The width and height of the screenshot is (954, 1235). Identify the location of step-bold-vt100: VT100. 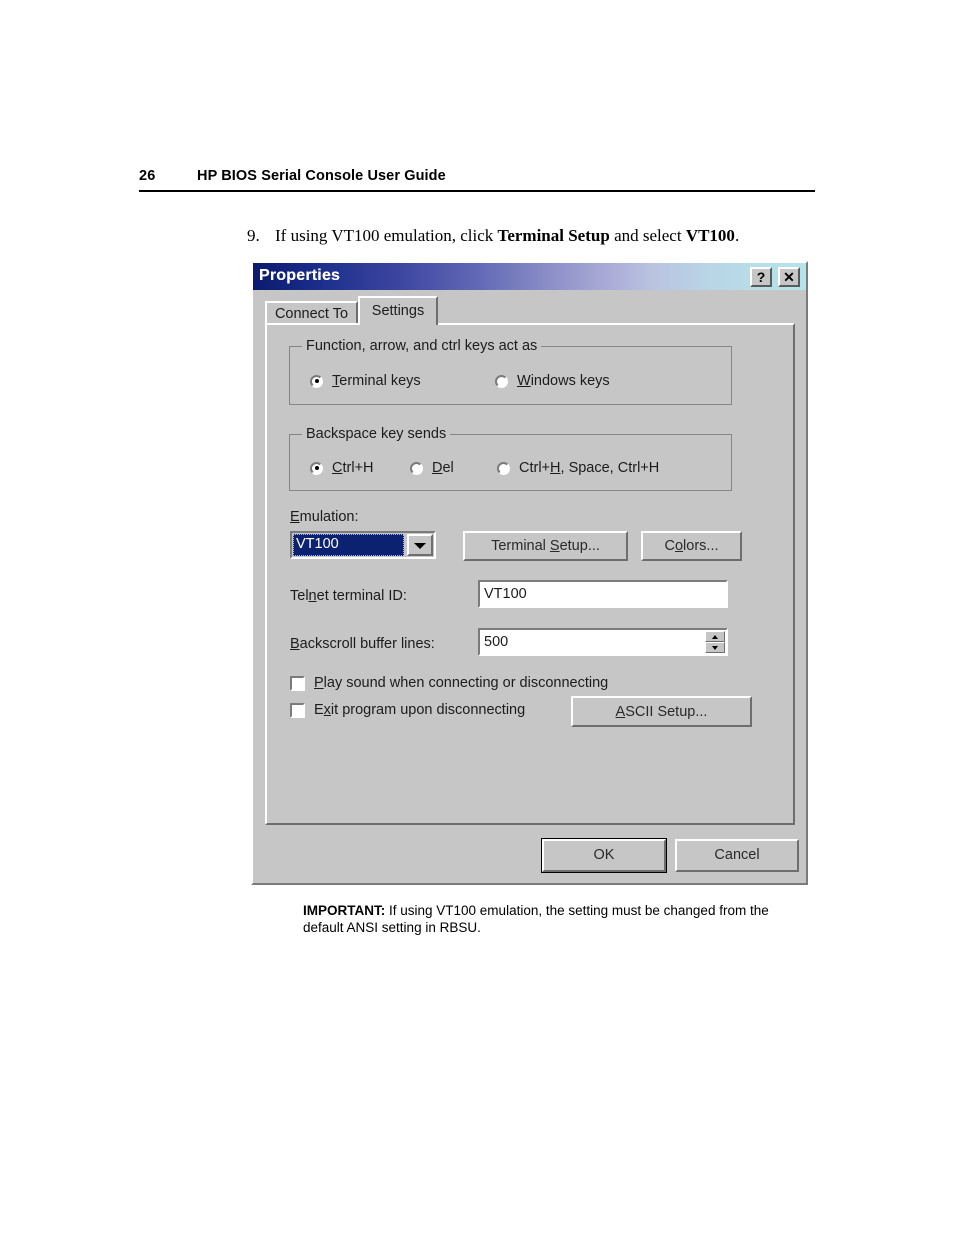
(710, 235).